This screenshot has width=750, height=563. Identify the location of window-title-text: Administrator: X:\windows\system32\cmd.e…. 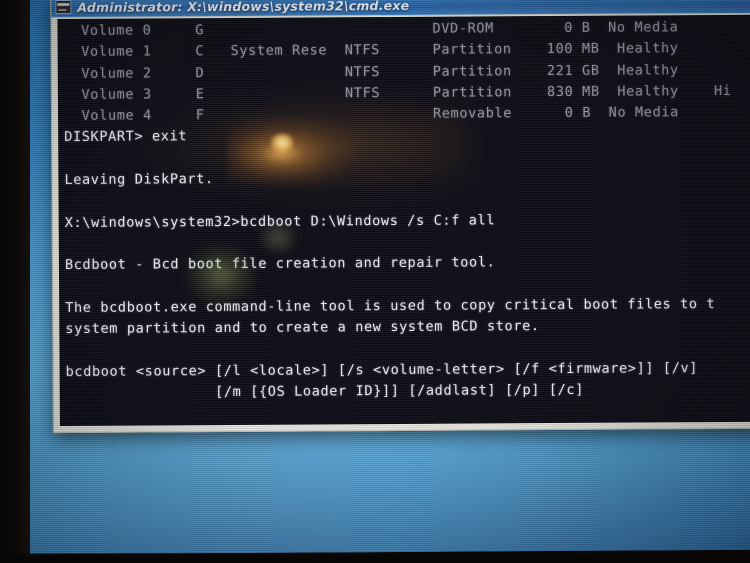
(243, 7).